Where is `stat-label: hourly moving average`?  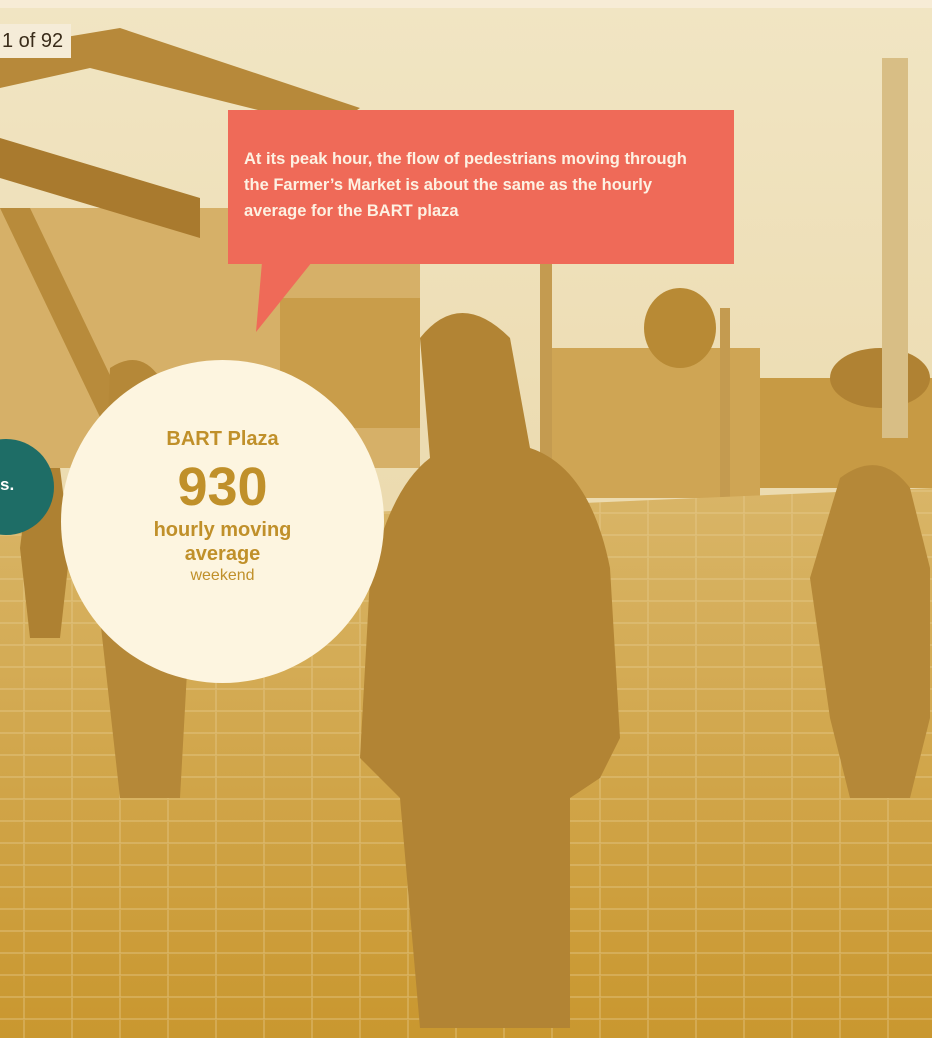
stat-label: hourly moving average is located at coordinates (222, 542).